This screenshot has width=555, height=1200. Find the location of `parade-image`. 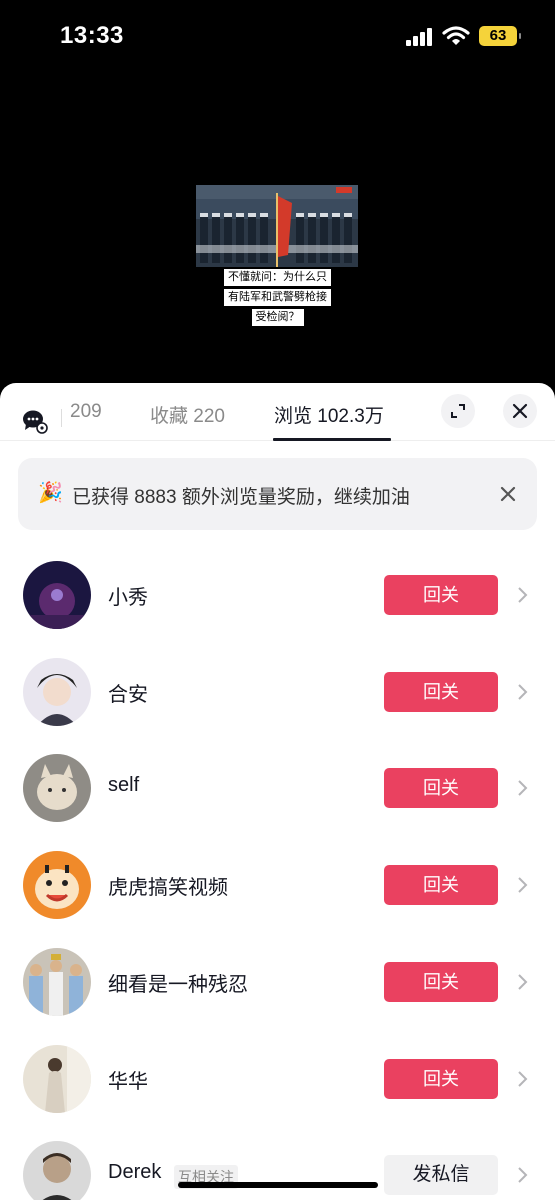

parade-image is located at coordinates (277, 226).